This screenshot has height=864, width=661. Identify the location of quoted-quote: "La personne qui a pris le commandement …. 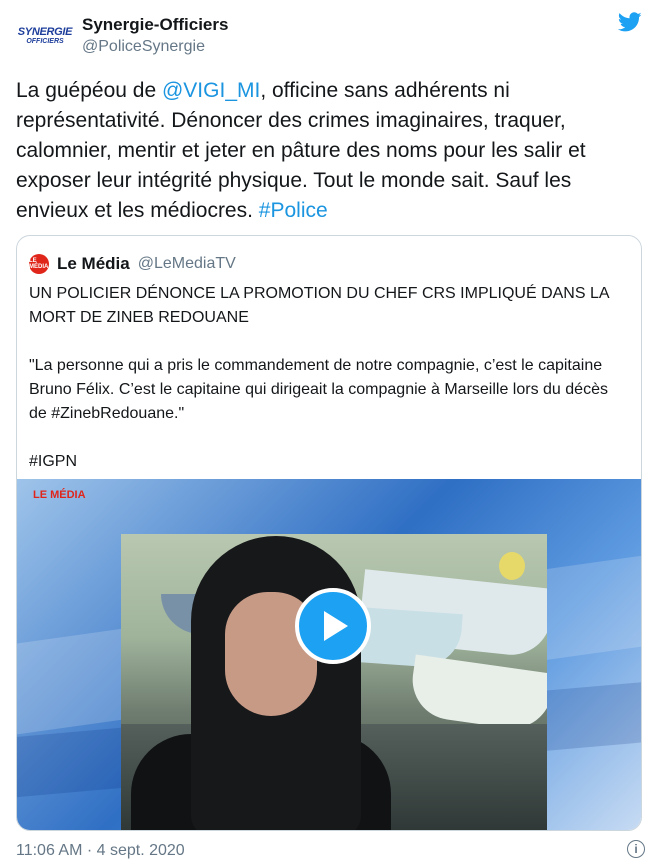
(318, 389).